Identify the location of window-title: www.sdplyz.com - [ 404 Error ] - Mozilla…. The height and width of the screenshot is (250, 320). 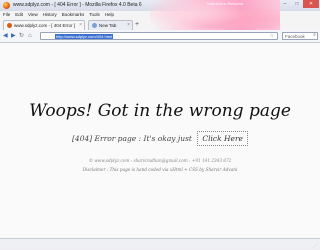
(77, 5).